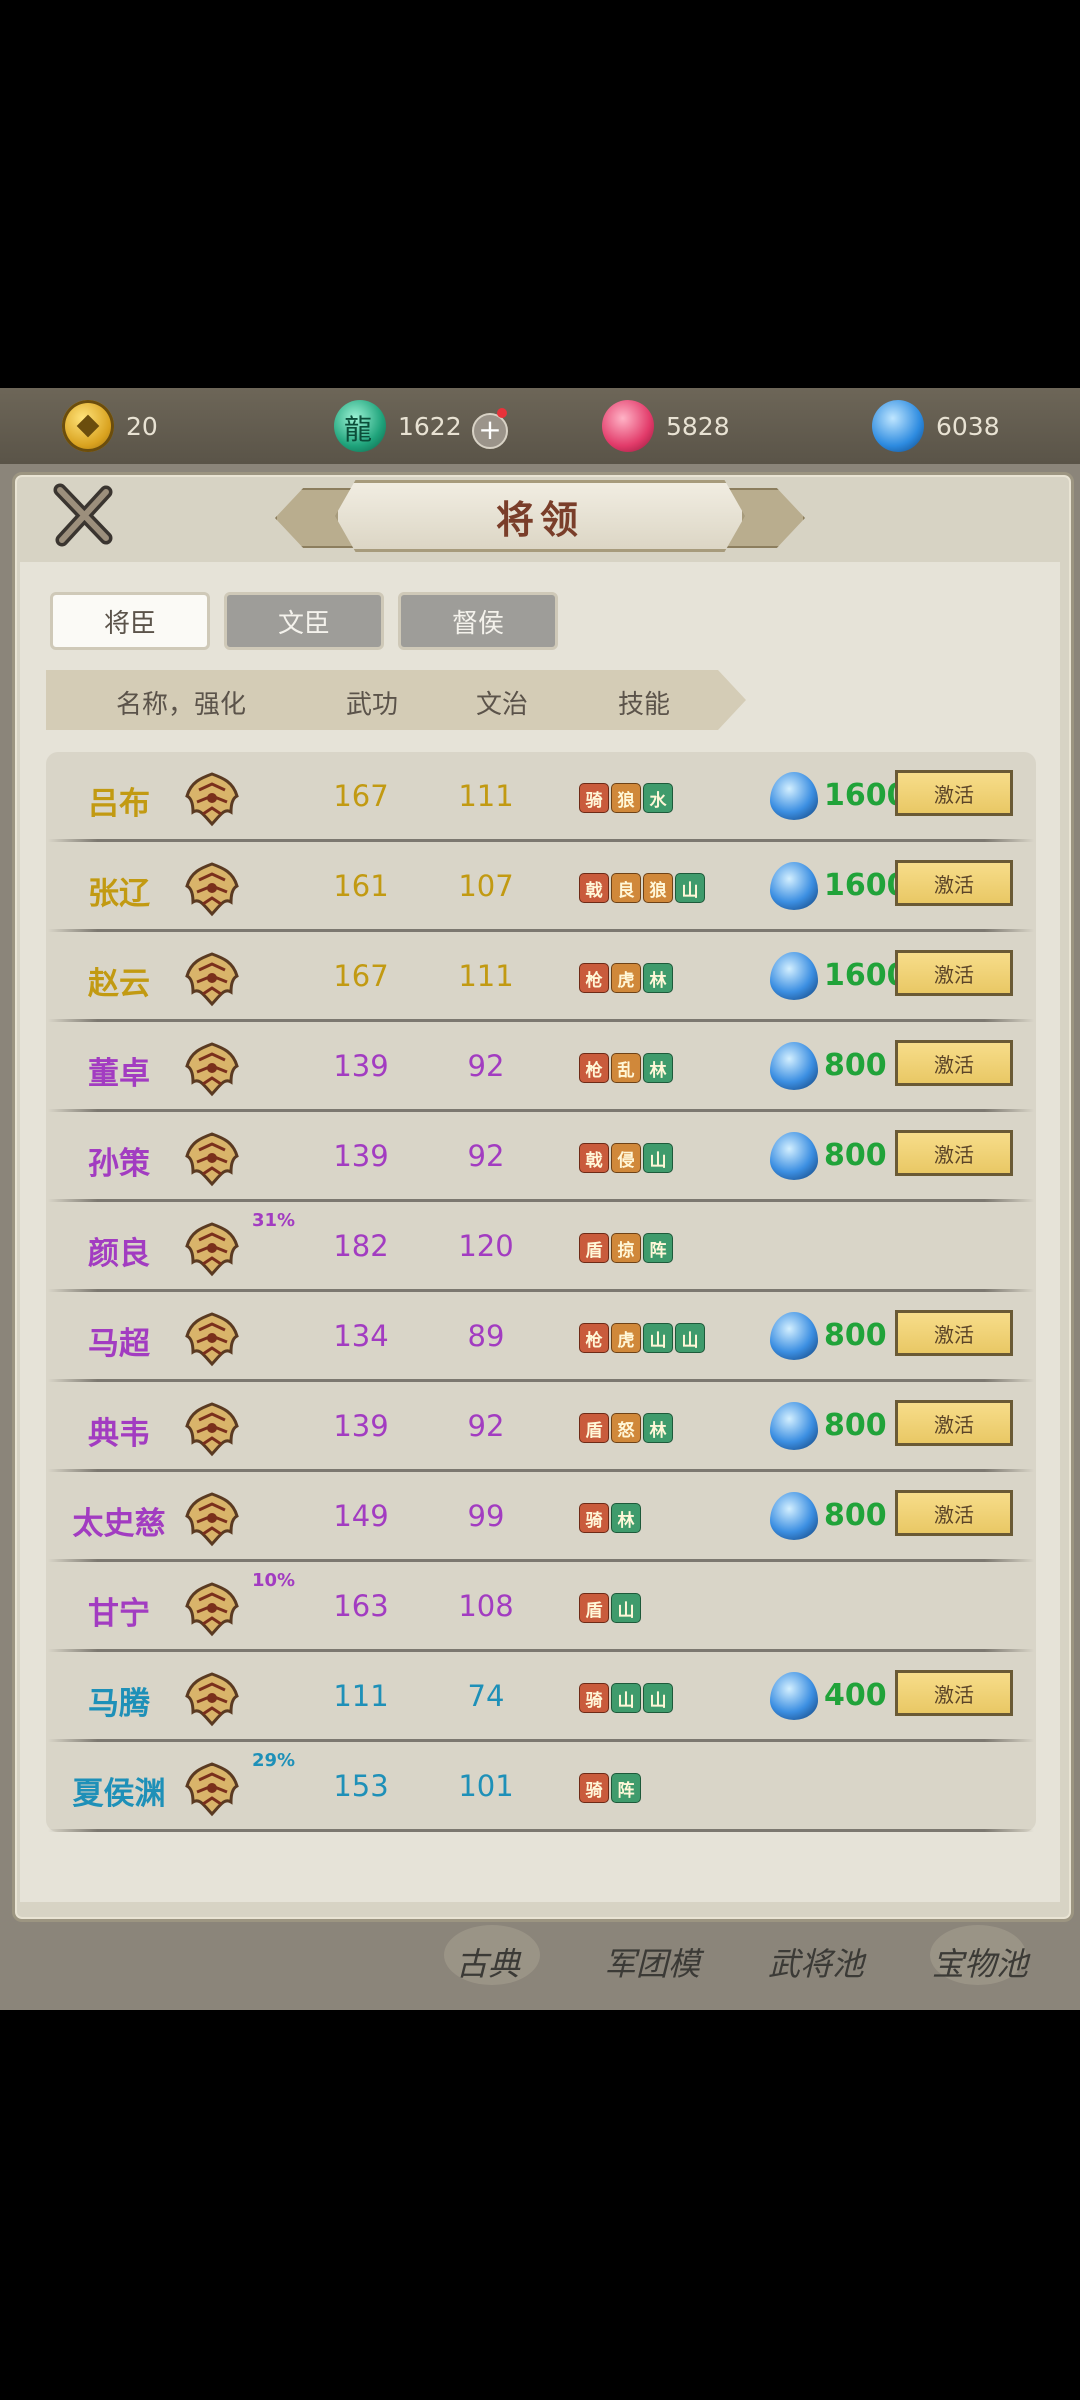  Describe the element at coordinates (361, 1696) in the screenshot. I see `wu-value: 111` at that location.